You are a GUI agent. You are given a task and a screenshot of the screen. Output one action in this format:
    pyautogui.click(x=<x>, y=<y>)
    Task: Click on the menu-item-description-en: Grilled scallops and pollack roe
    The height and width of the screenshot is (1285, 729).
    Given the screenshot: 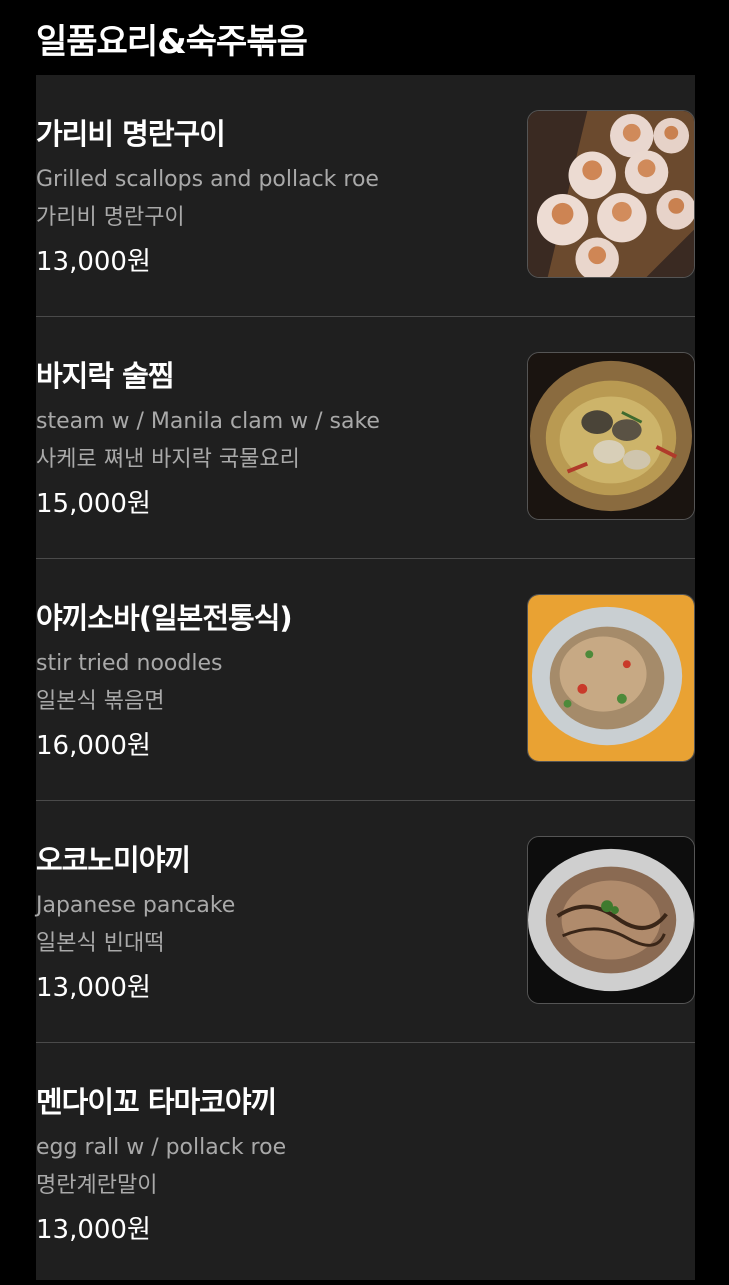 What is the action you would take?
    pyautogui.click(x=207, y=179)
    